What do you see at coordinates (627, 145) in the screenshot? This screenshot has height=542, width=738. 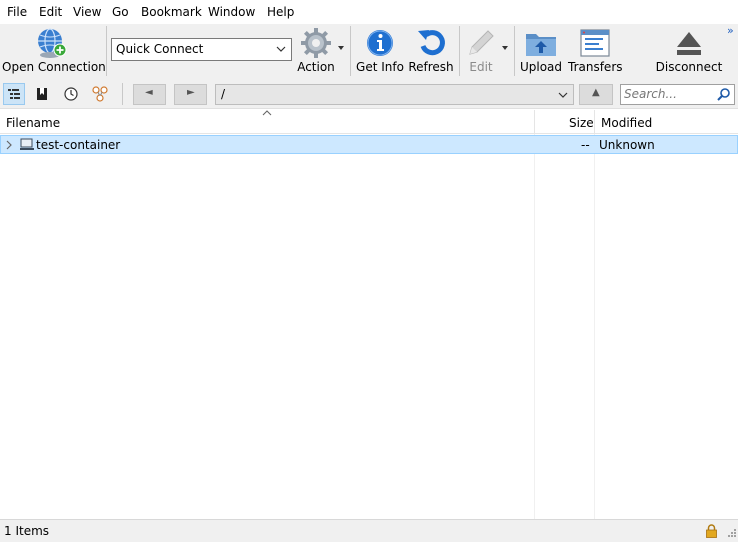 I see `file-modified: Unknown` at bounding box center [627, 145].